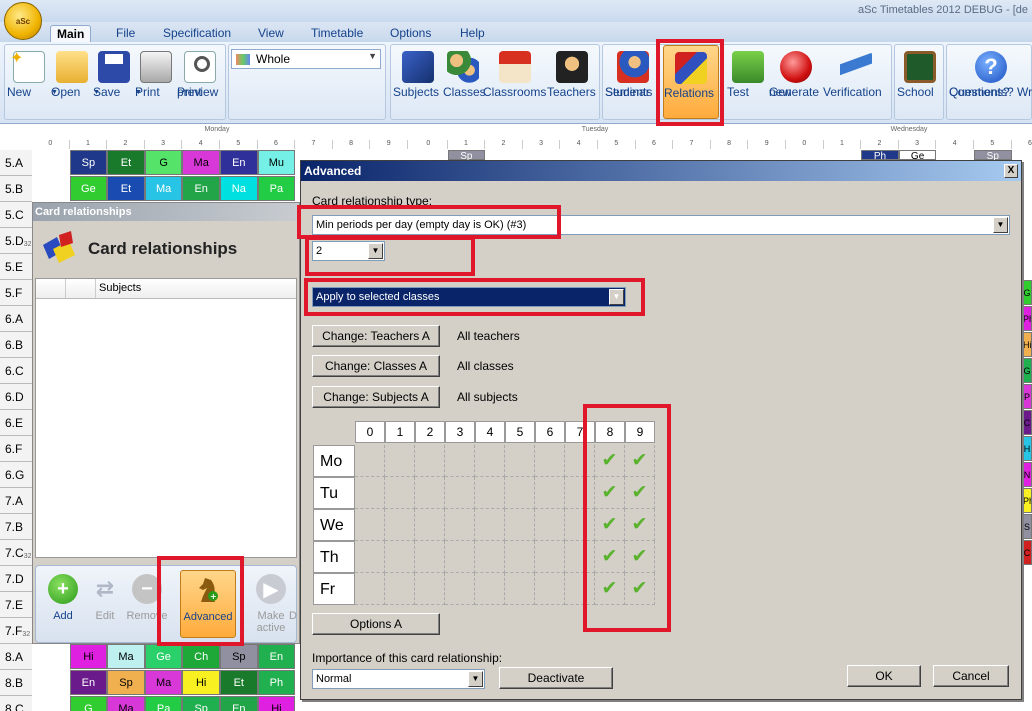 This screenshot has height=711, width=1032. Describe the element at coordinates (16, 319) in the screenshot. I see `class-row-label: 6.A` at that location.